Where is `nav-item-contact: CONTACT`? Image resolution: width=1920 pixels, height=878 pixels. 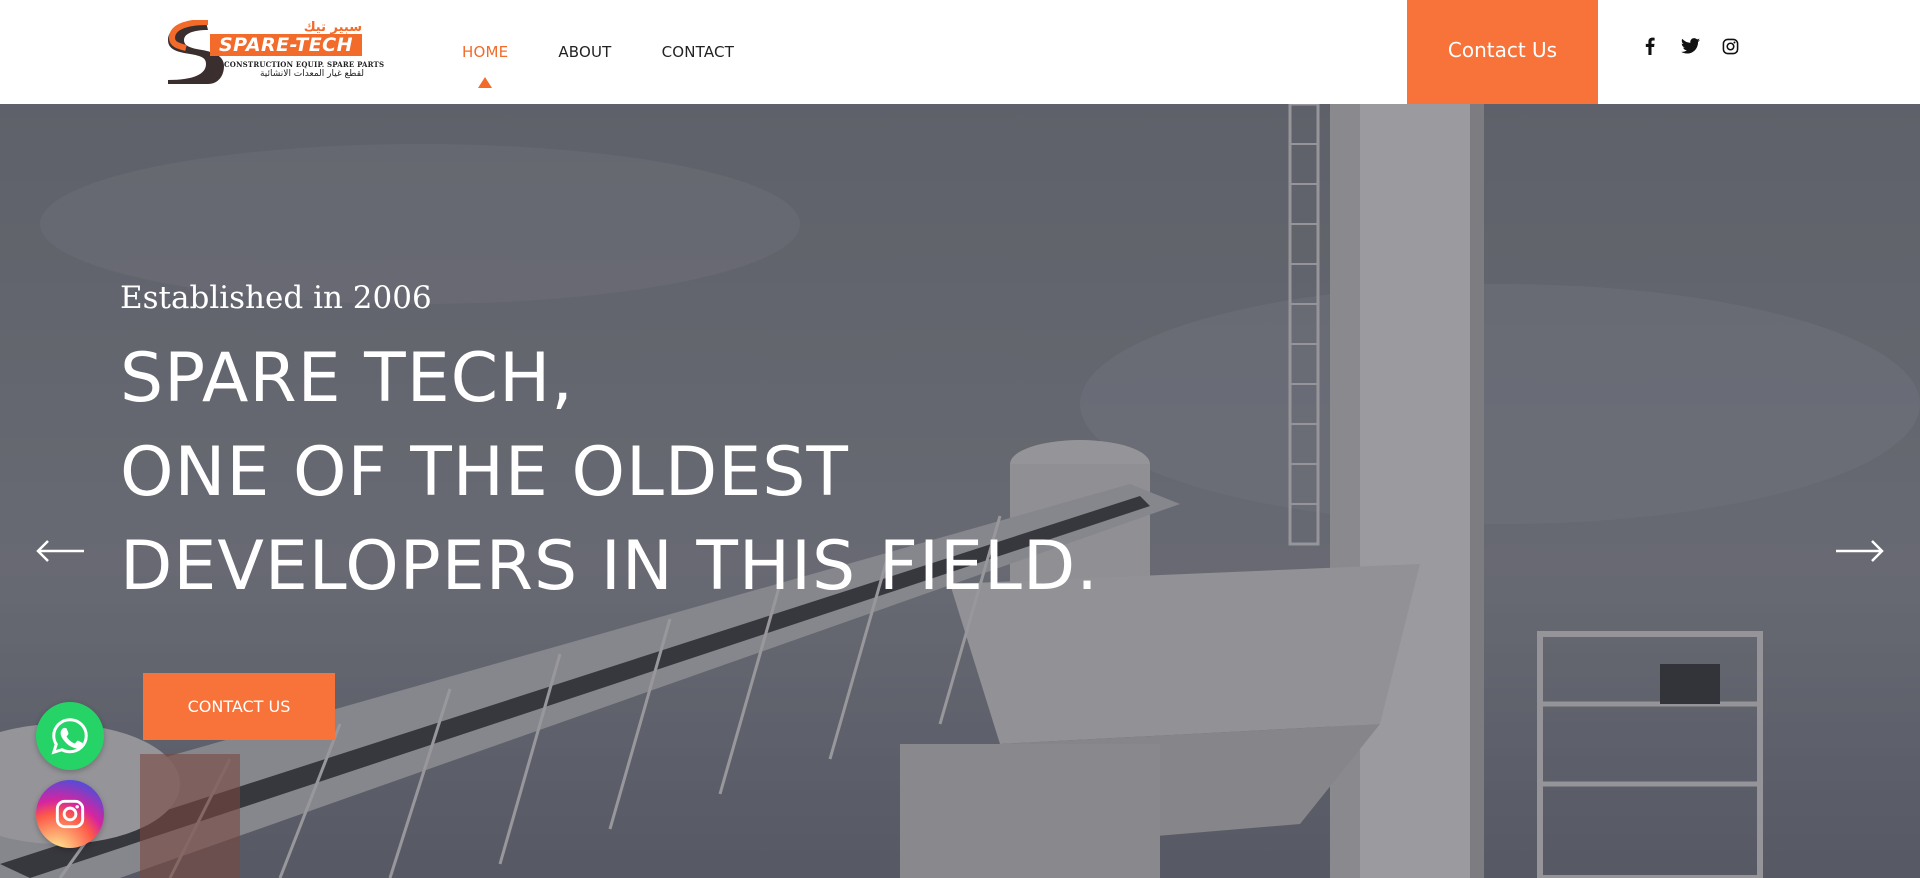 nav-item-contact: CONTACT is located at coordinates (698, 52).